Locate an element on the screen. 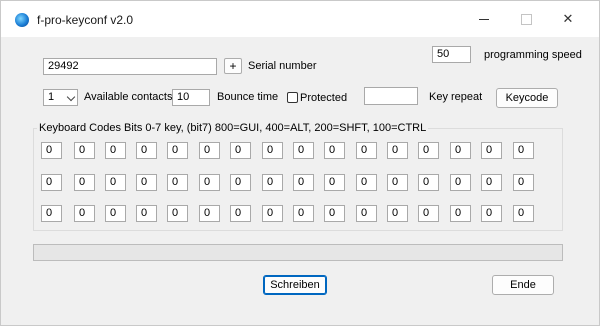 The image size is (600, 326). key-repeat-field is located at coordinates (391, 96).